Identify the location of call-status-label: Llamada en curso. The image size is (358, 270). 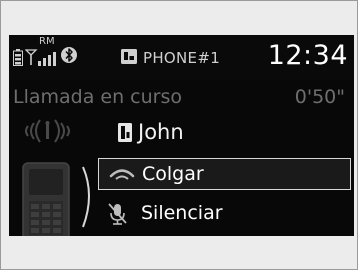
(97, 97).